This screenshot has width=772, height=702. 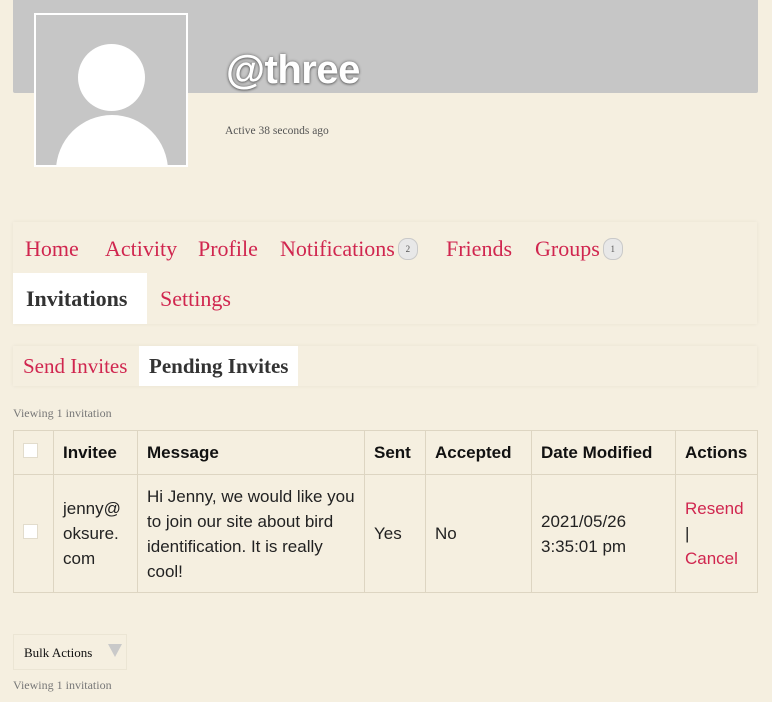 I want to click on nav-item-activity: Activity, so click(x=141, y=249).